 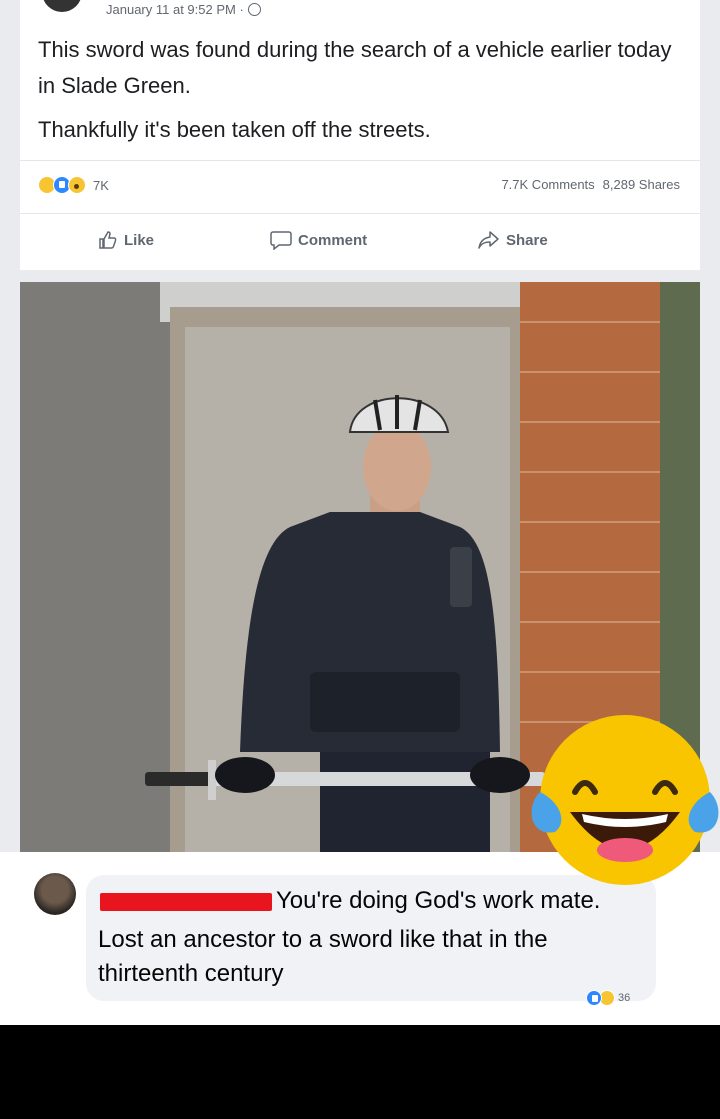 What do you see at coordinates (62, 6) in the screenshot?
I see `poster-avatar` at bounding box center [62, 6].